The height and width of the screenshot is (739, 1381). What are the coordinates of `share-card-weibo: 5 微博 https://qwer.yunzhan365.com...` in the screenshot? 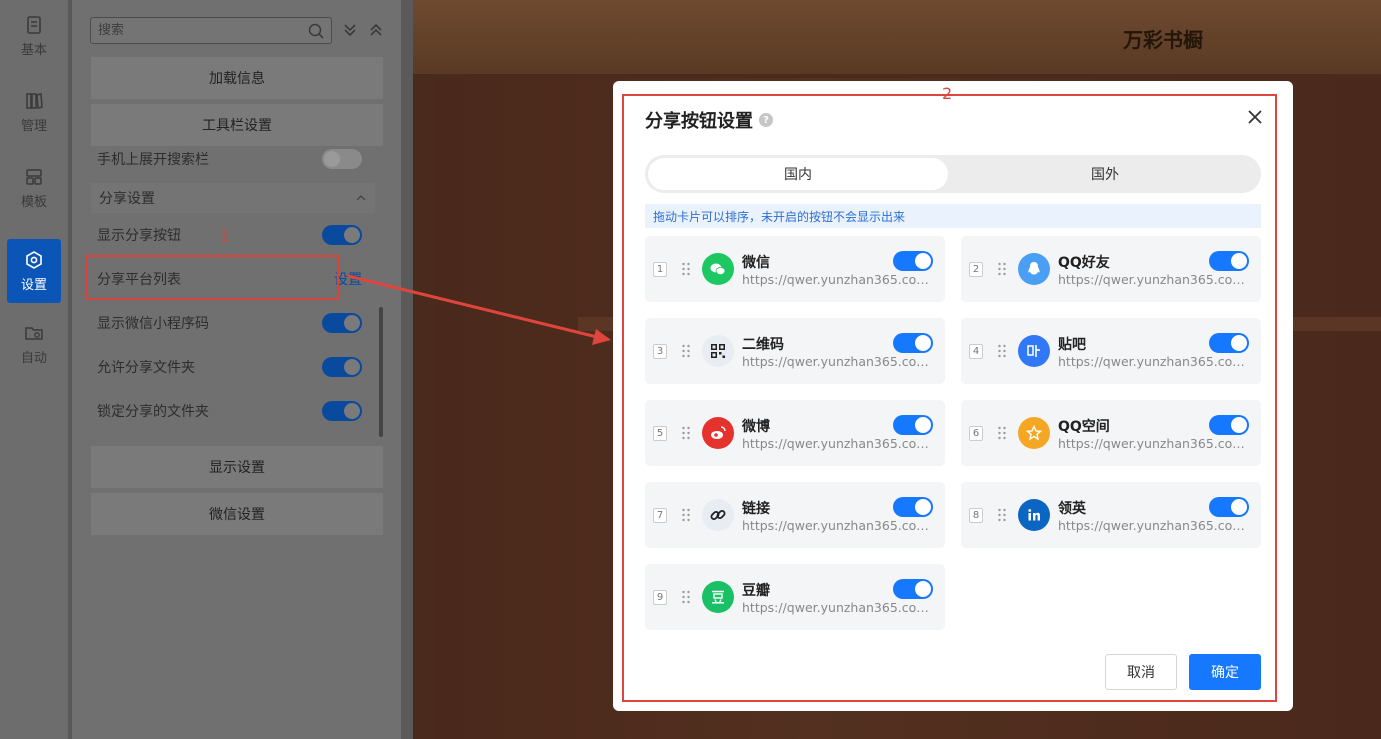 It's located at (795, 433).